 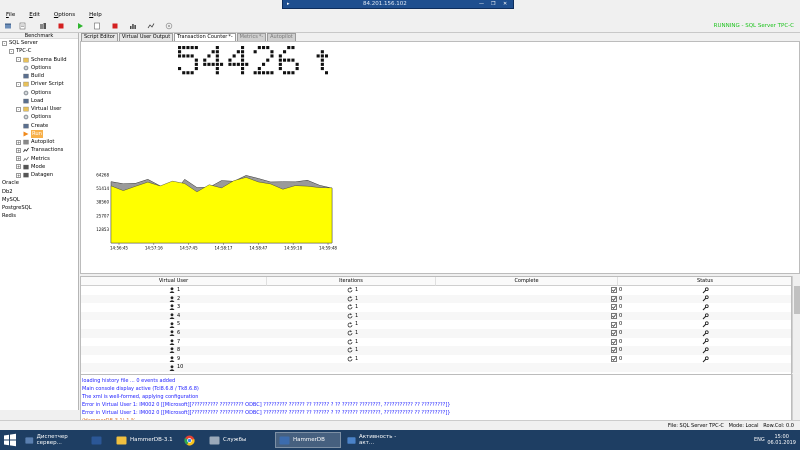 I want to click on column-header: Iterations, so click(x=351, y=281).